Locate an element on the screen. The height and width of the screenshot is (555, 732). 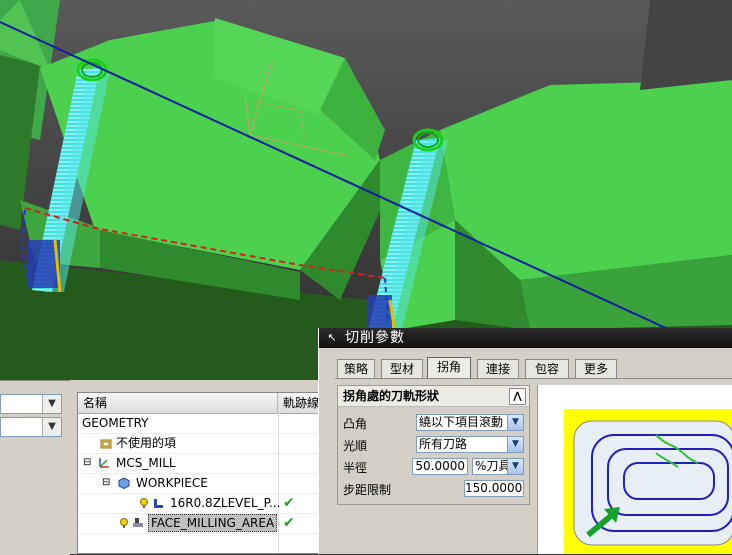
tab-containment: 包容 is located at coordinates (547, 368).